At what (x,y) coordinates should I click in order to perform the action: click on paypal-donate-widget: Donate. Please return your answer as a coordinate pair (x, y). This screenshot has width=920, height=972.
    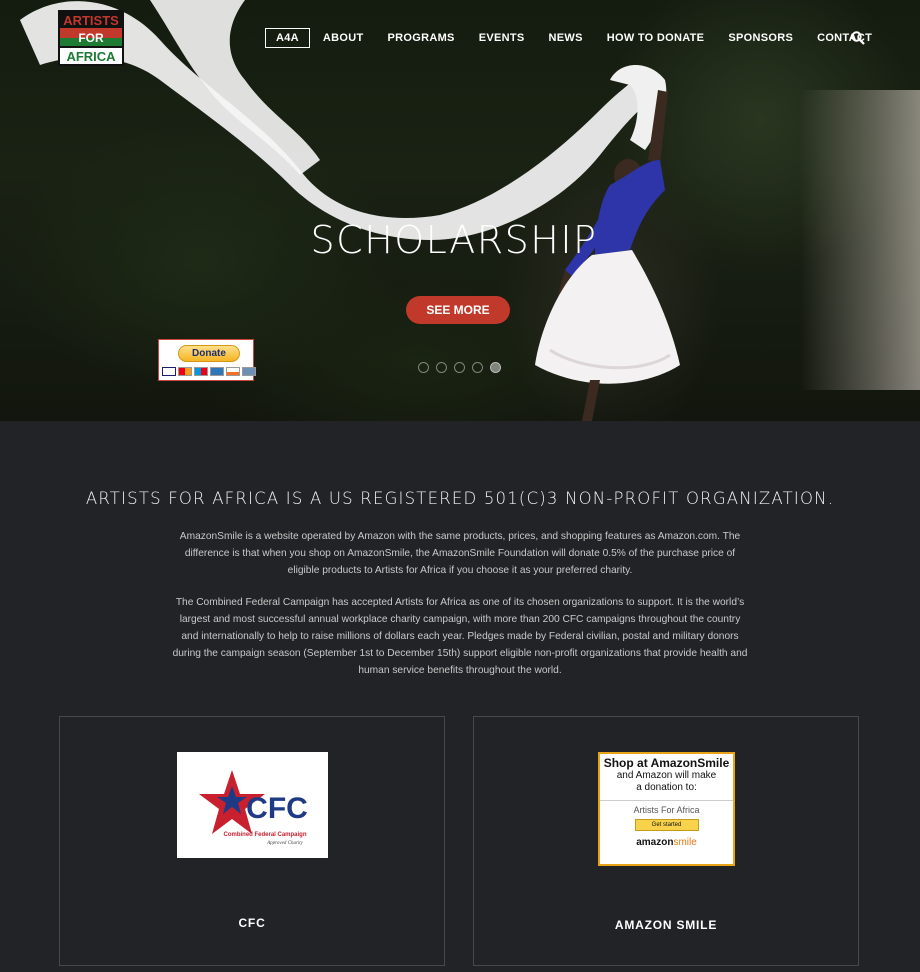
    Looking at the image, I should click on (207, 360).